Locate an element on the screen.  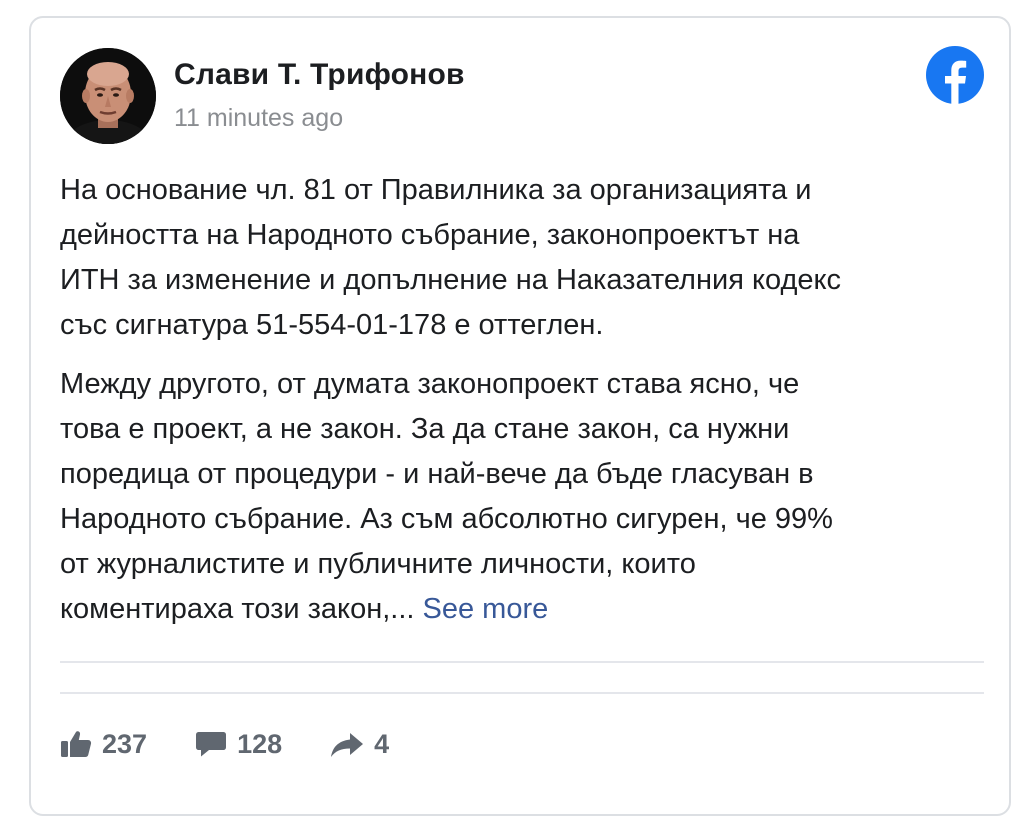
comment-stat: 128 is located at coordinates (238, 744).